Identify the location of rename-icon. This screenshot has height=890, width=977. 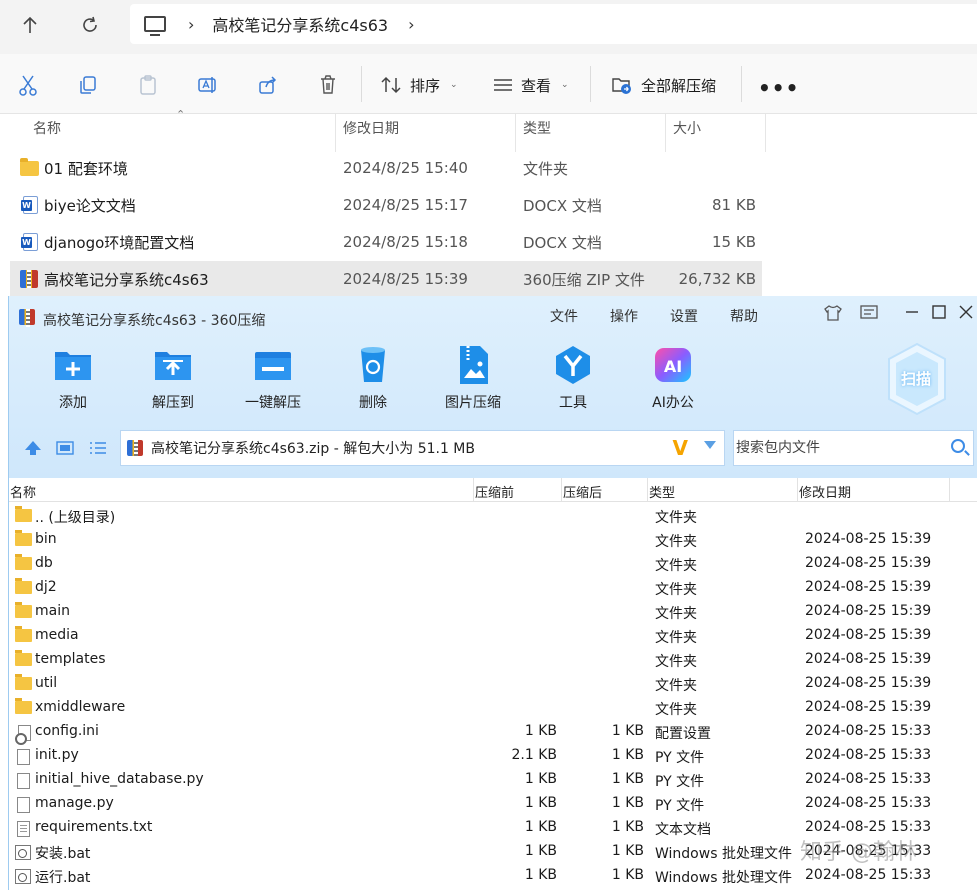
(208, 85).